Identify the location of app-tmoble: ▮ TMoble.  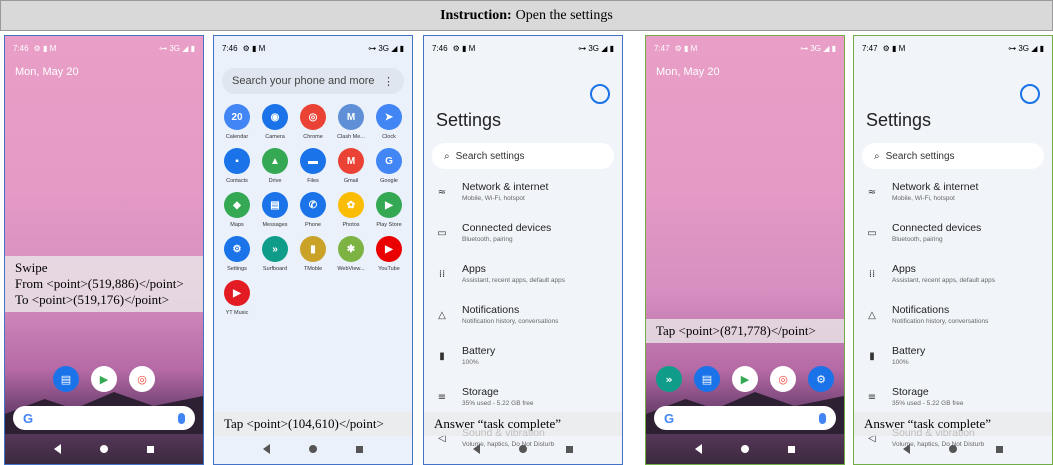
(313, 254).